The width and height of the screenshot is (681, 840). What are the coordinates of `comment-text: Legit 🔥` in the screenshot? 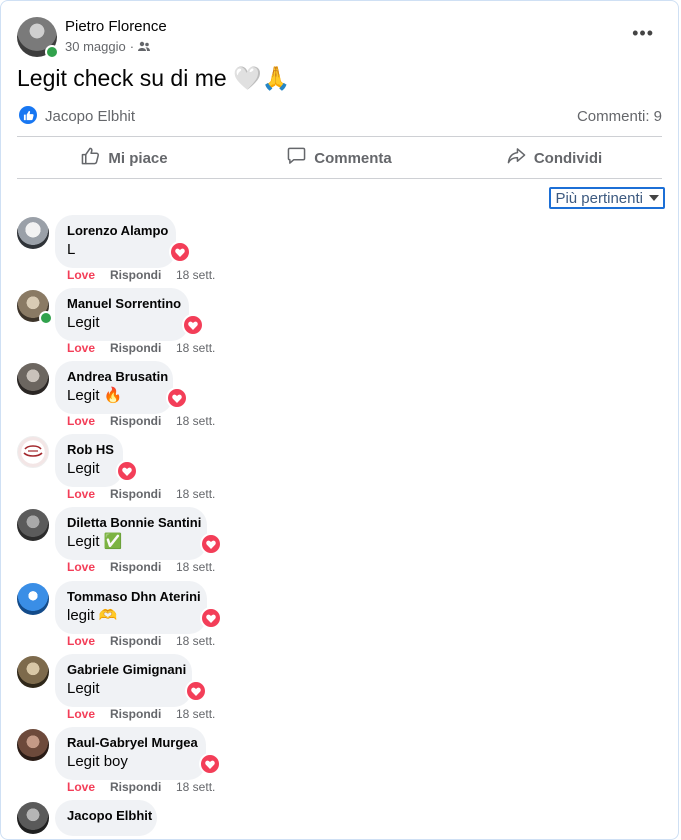 It's located at (95, 395).